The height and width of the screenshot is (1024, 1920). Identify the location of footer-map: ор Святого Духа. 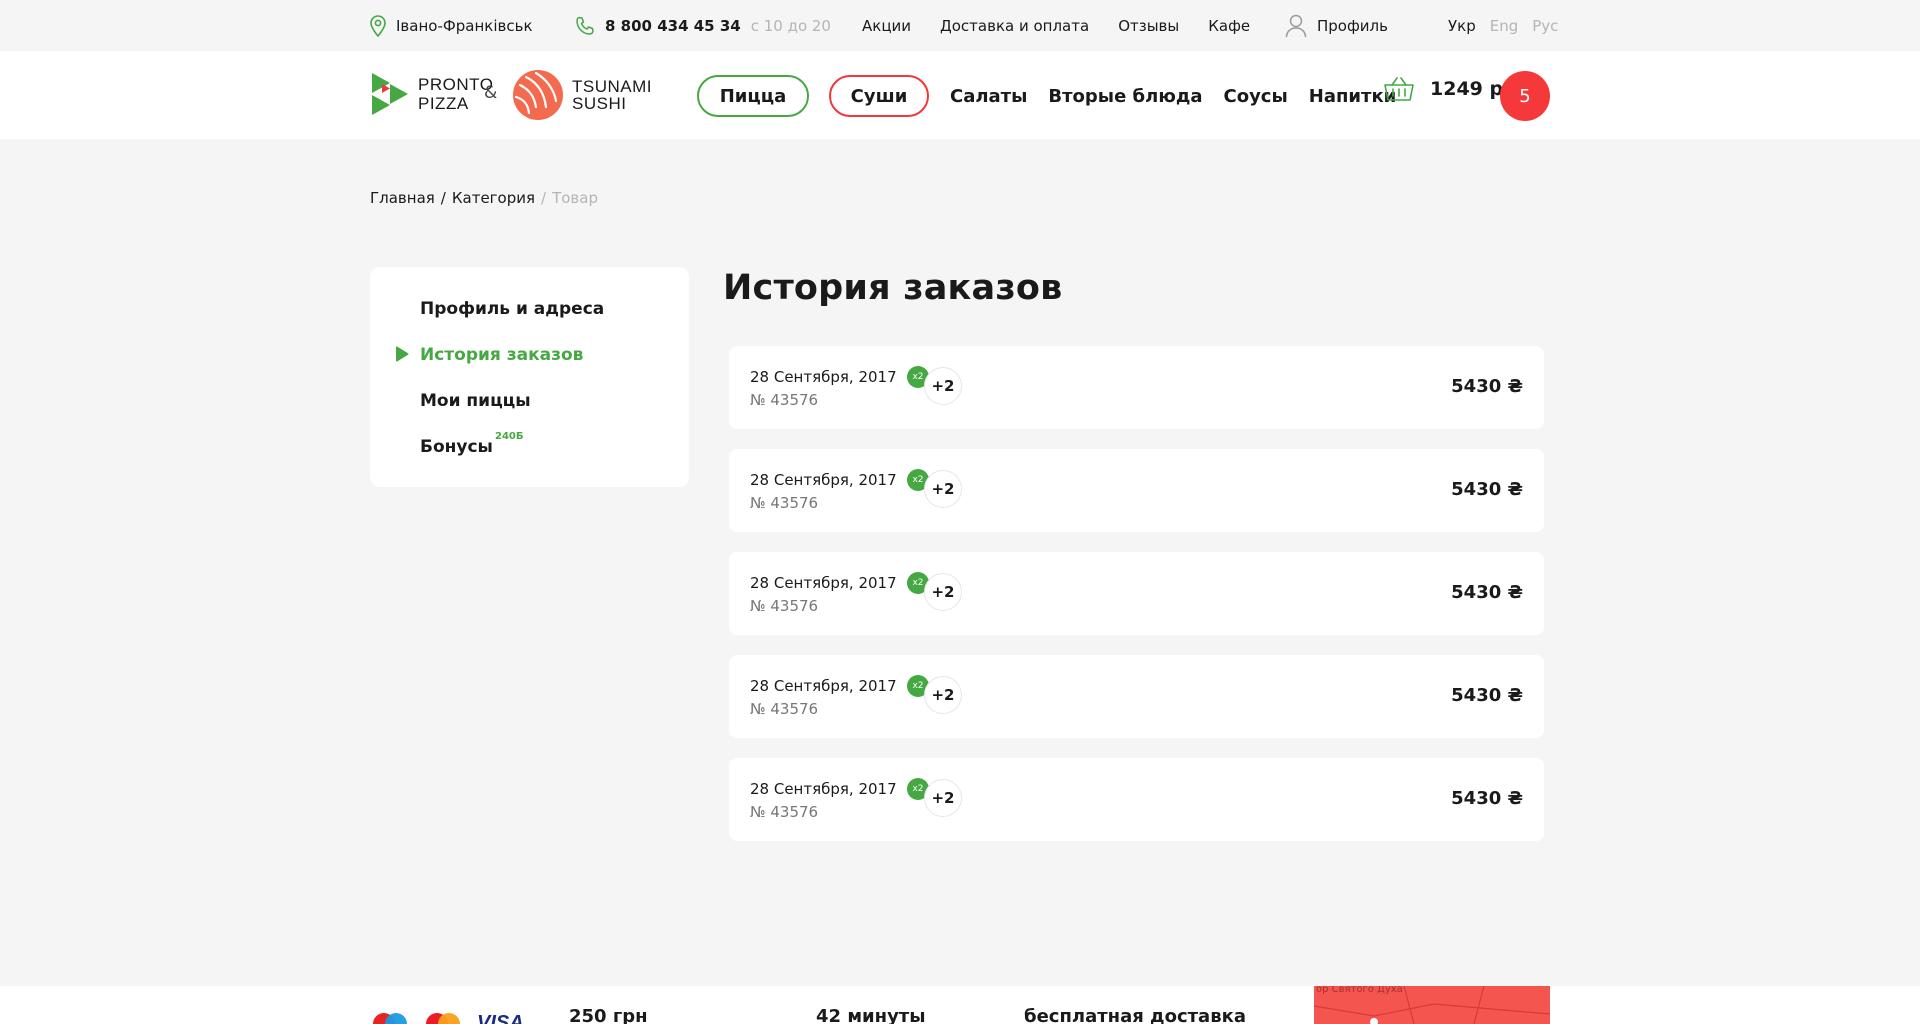
(1432, 1005).